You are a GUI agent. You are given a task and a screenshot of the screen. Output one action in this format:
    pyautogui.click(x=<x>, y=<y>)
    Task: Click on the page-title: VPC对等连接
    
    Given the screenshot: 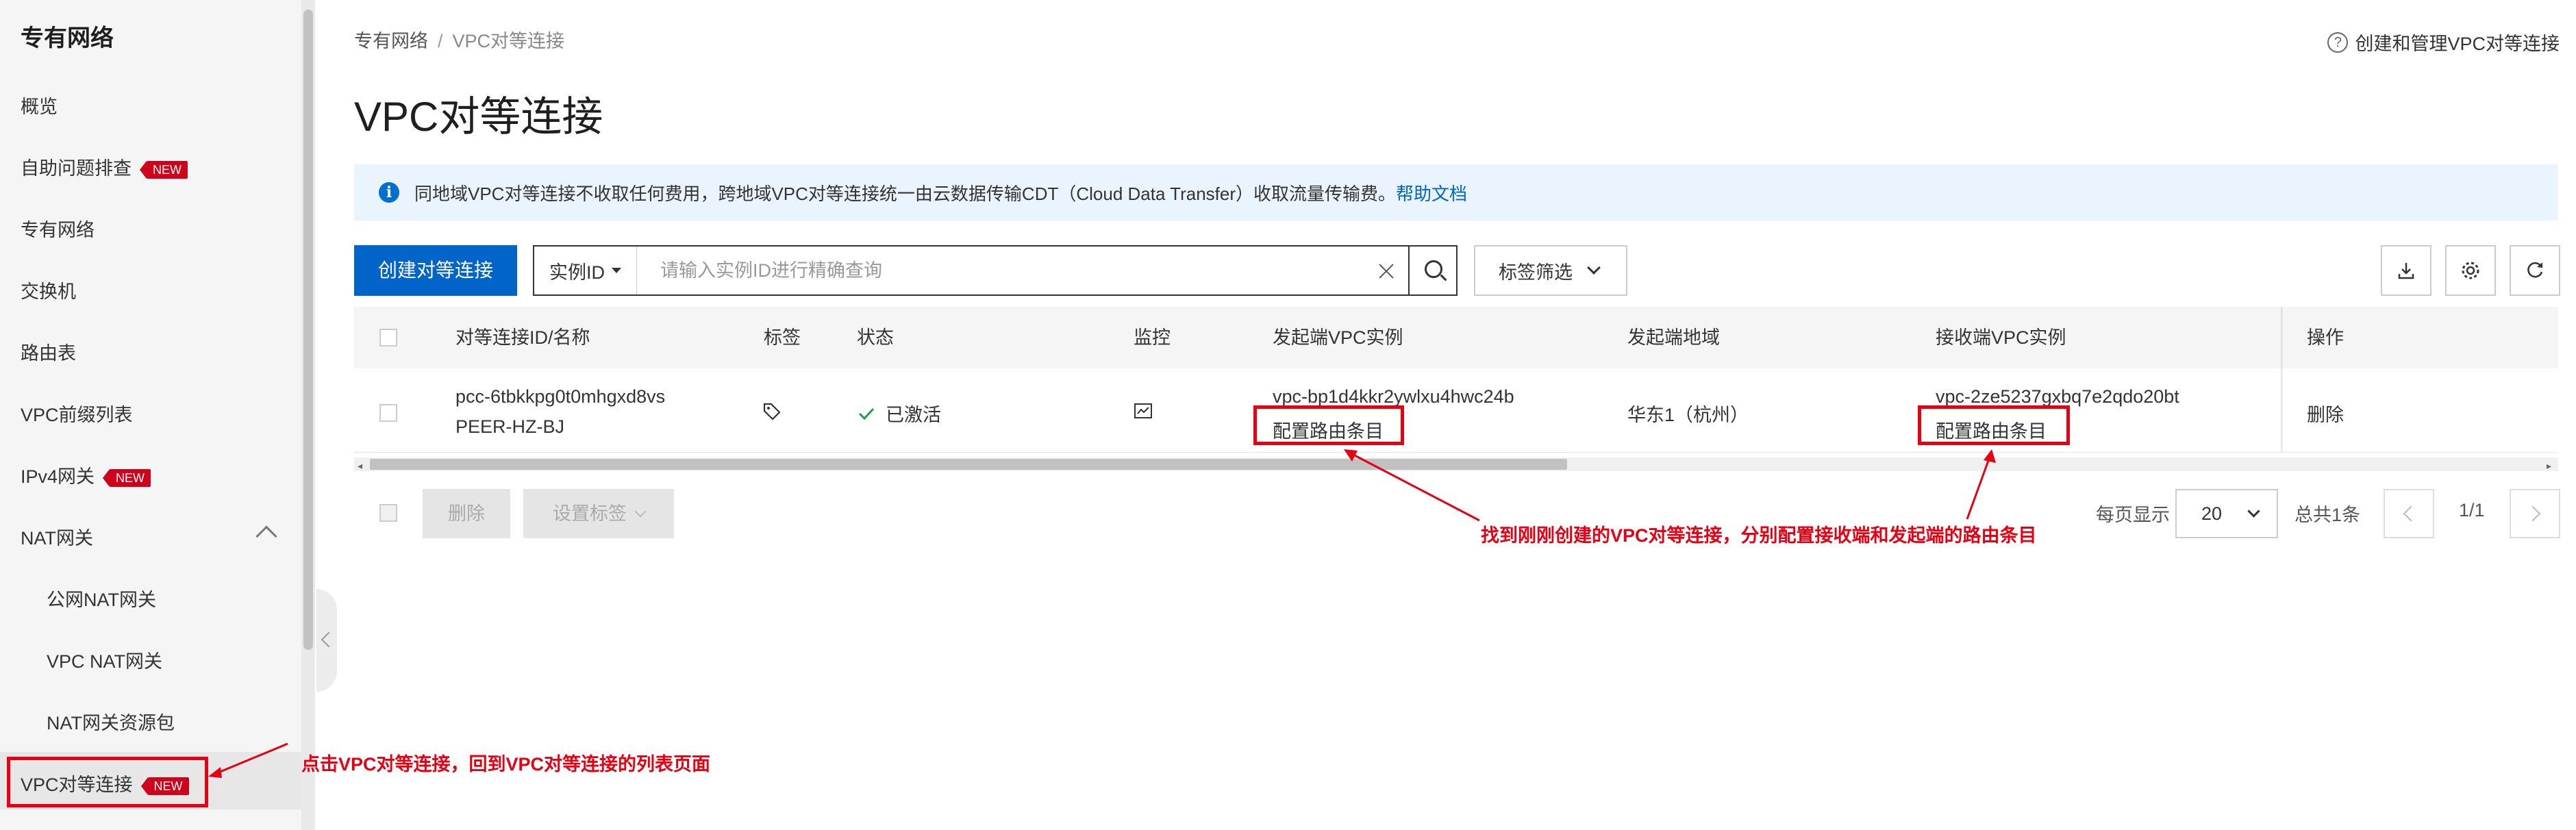 What is the action you would take?
    pyautogui.click(x=478, y=117)
    